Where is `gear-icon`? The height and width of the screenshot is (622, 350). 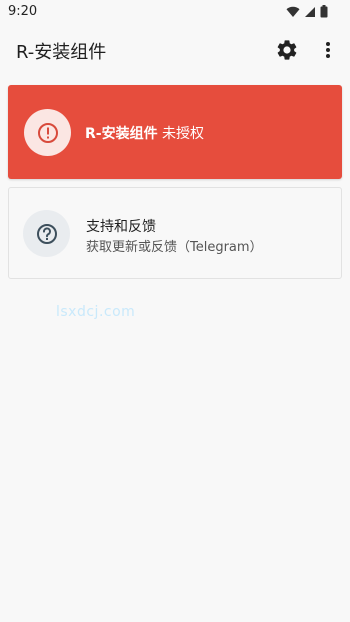 gear-icon is located at coordinates (287, 50).